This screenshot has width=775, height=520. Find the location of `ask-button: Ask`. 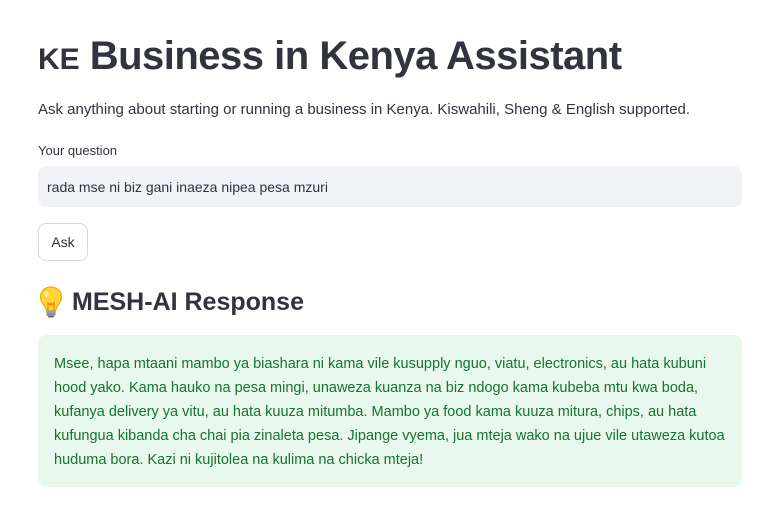

ask-button: Ask is located at coordinates (63, 242).